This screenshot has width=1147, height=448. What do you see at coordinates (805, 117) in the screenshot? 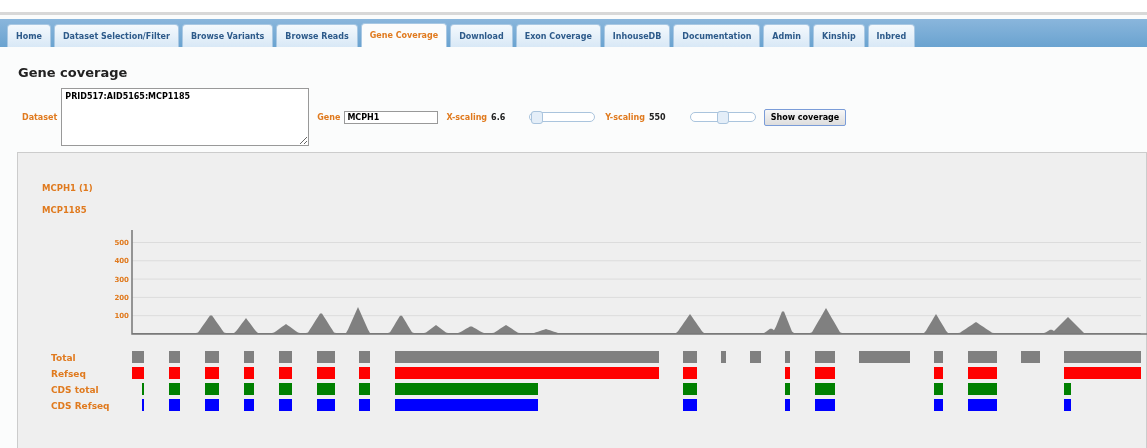
I see `show-coverage-button: Show coverage` at bounding box center [805, 117].